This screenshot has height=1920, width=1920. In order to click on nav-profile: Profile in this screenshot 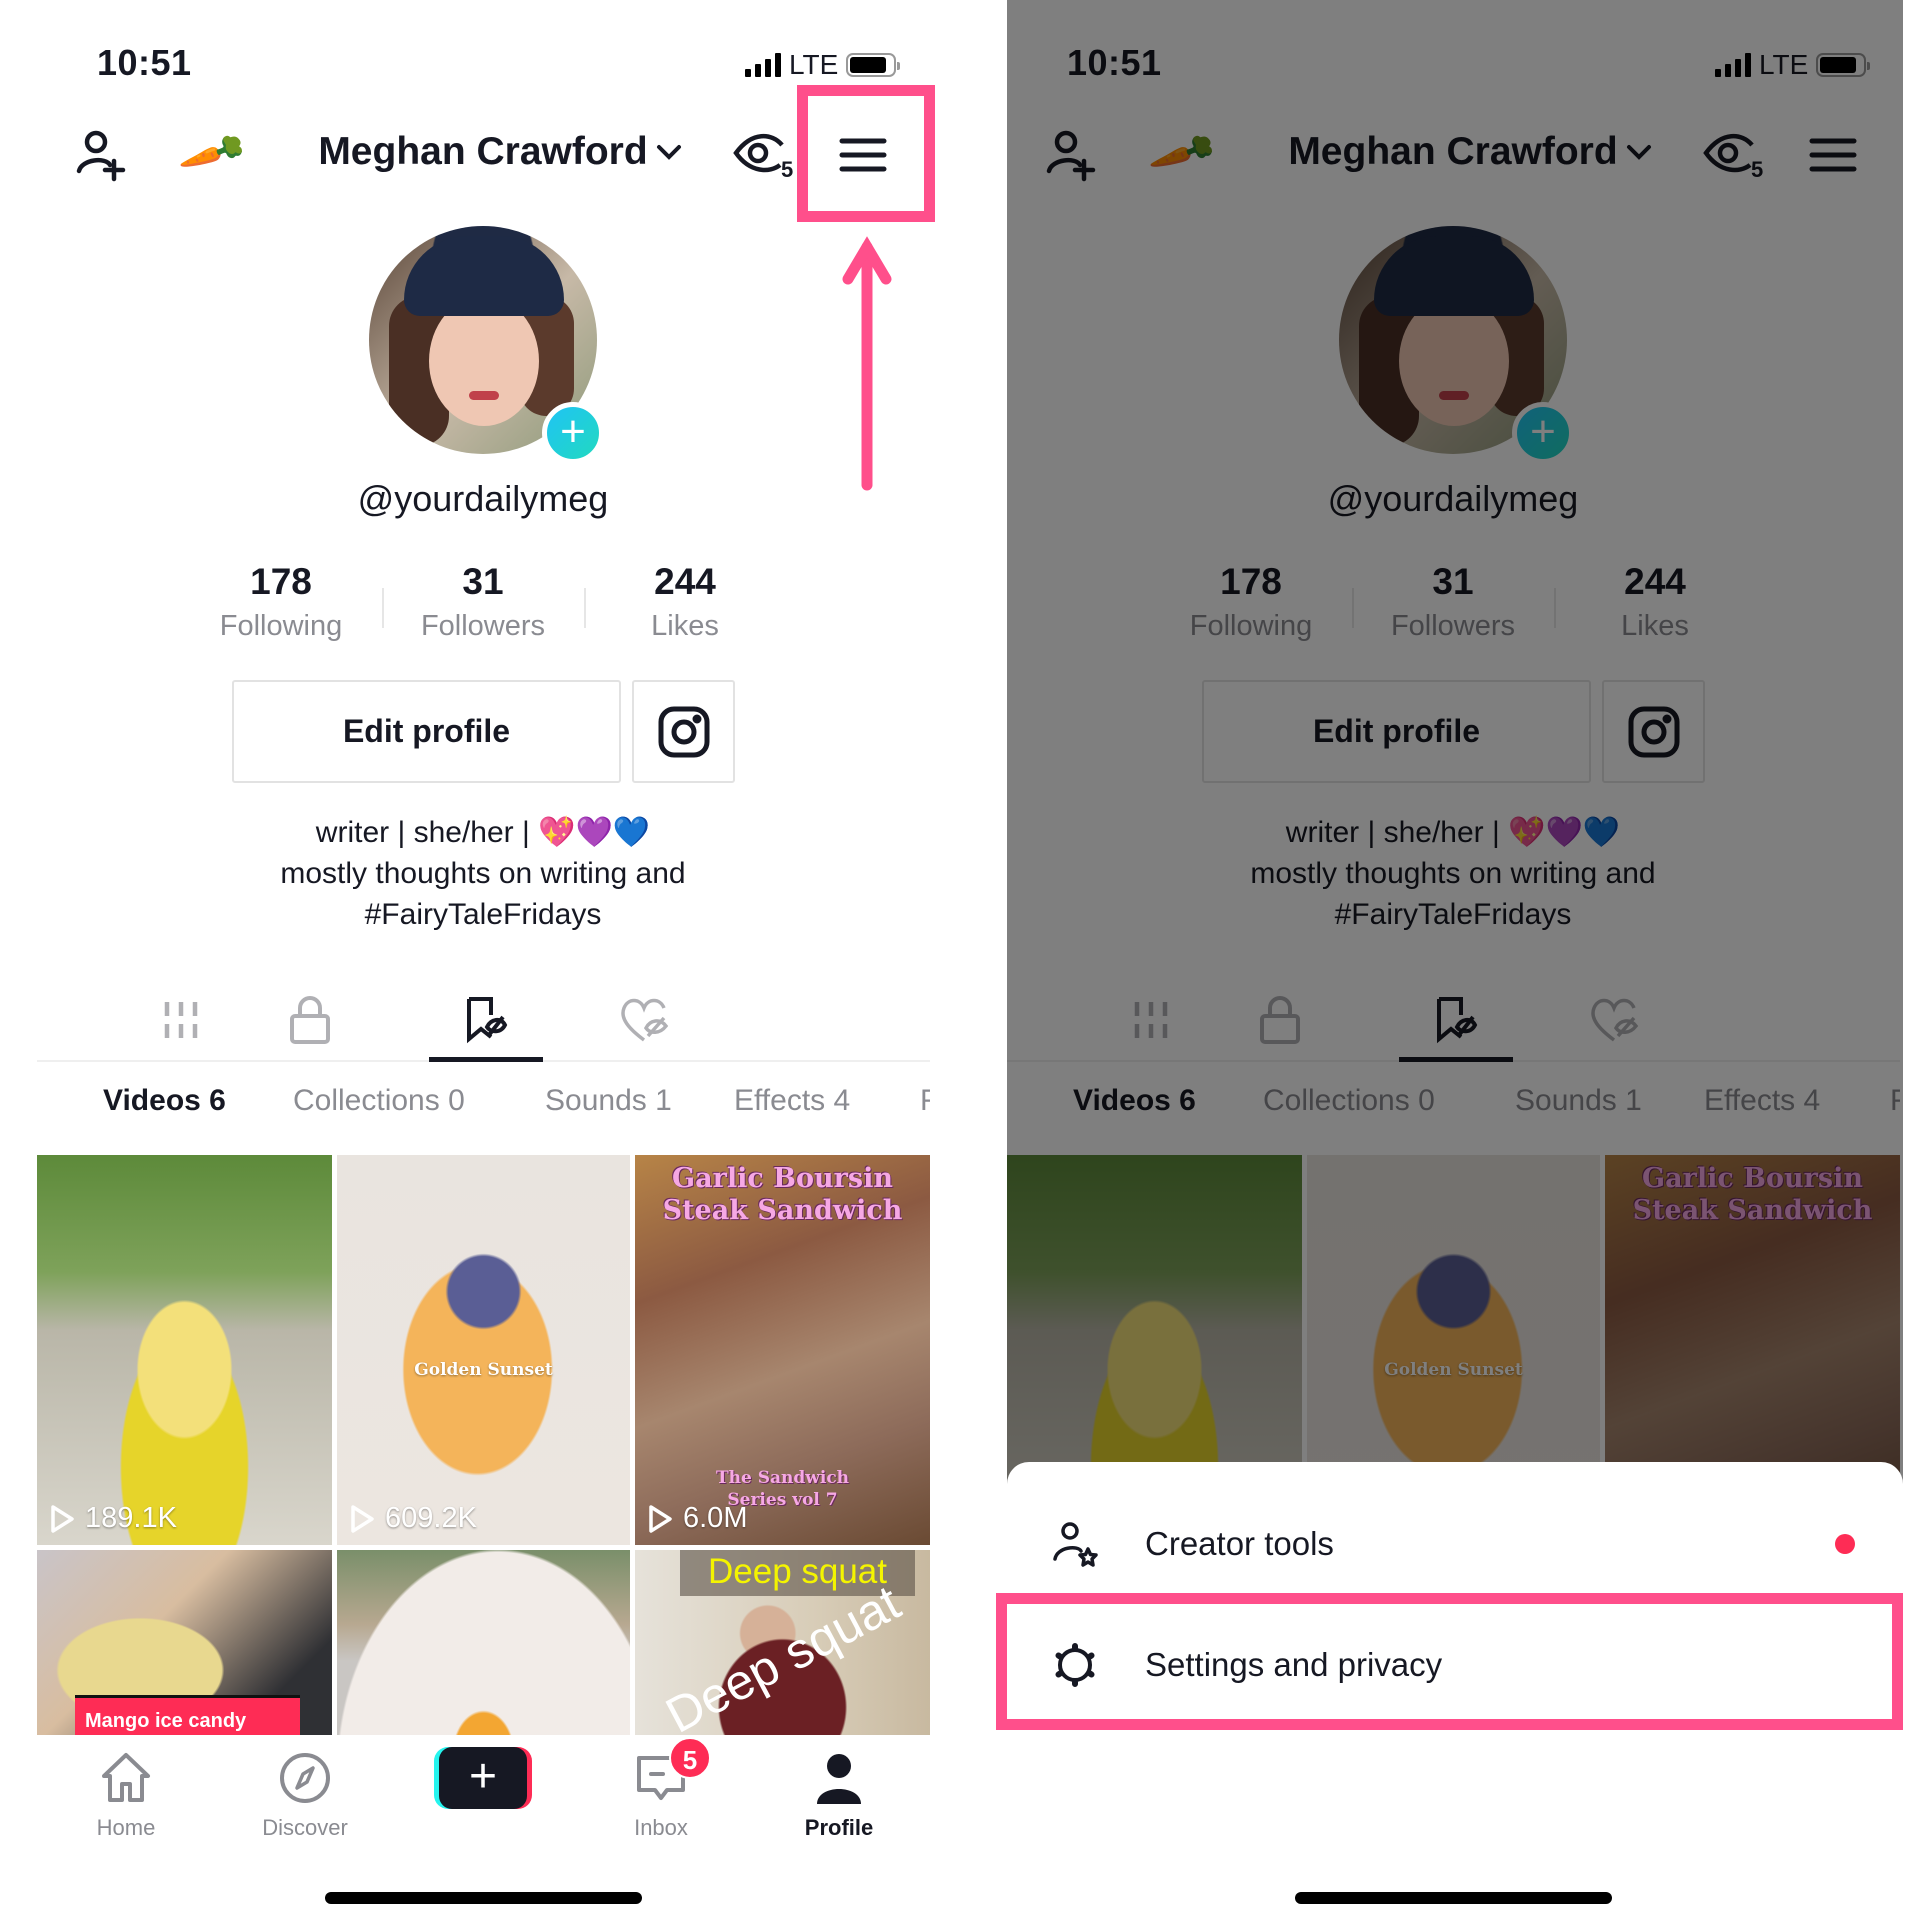, I will do `click(839, 1793)`.